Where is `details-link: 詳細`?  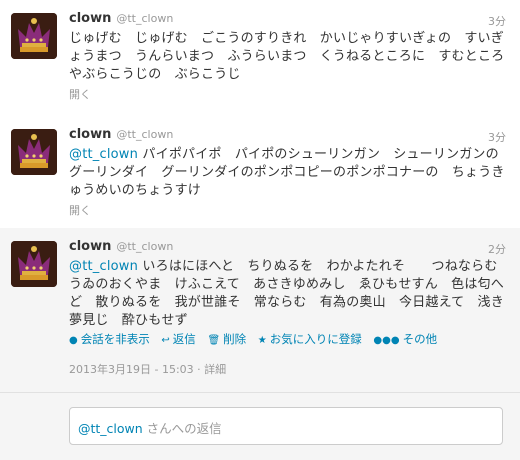 details-link: 詳細 is located at coordinates (215, 369).